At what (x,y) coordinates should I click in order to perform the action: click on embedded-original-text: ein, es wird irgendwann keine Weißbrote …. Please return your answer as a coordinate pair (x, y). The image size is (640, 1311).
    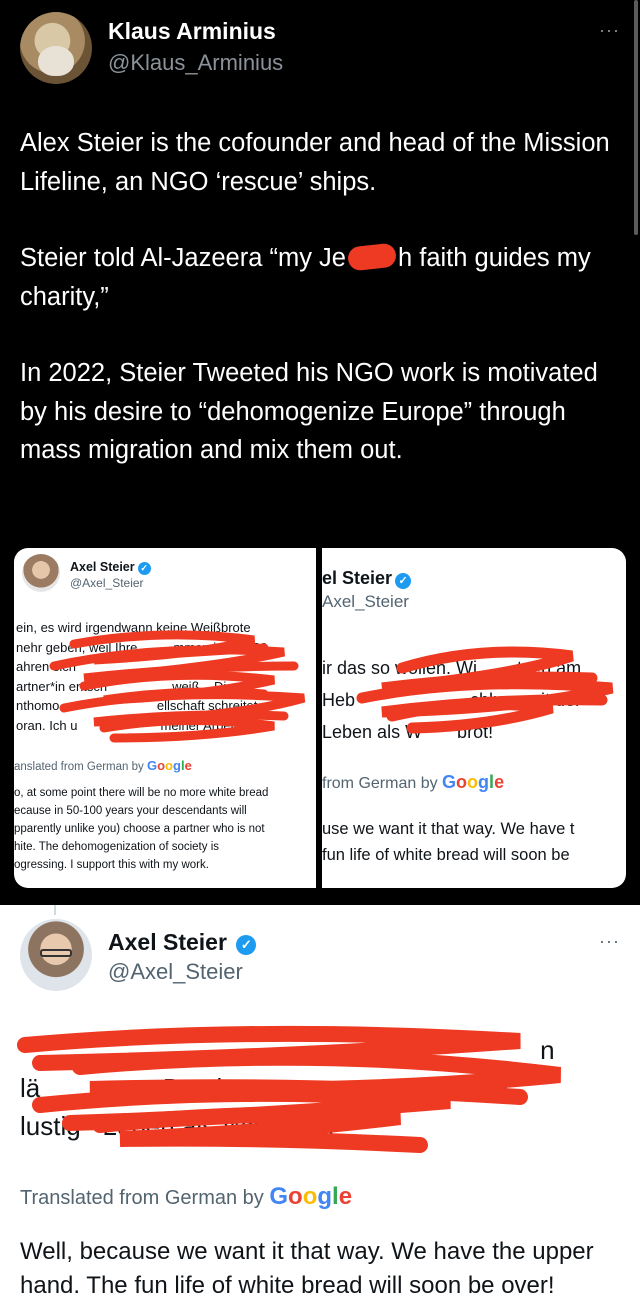
    Looking at the image, I should click on (142, 676).